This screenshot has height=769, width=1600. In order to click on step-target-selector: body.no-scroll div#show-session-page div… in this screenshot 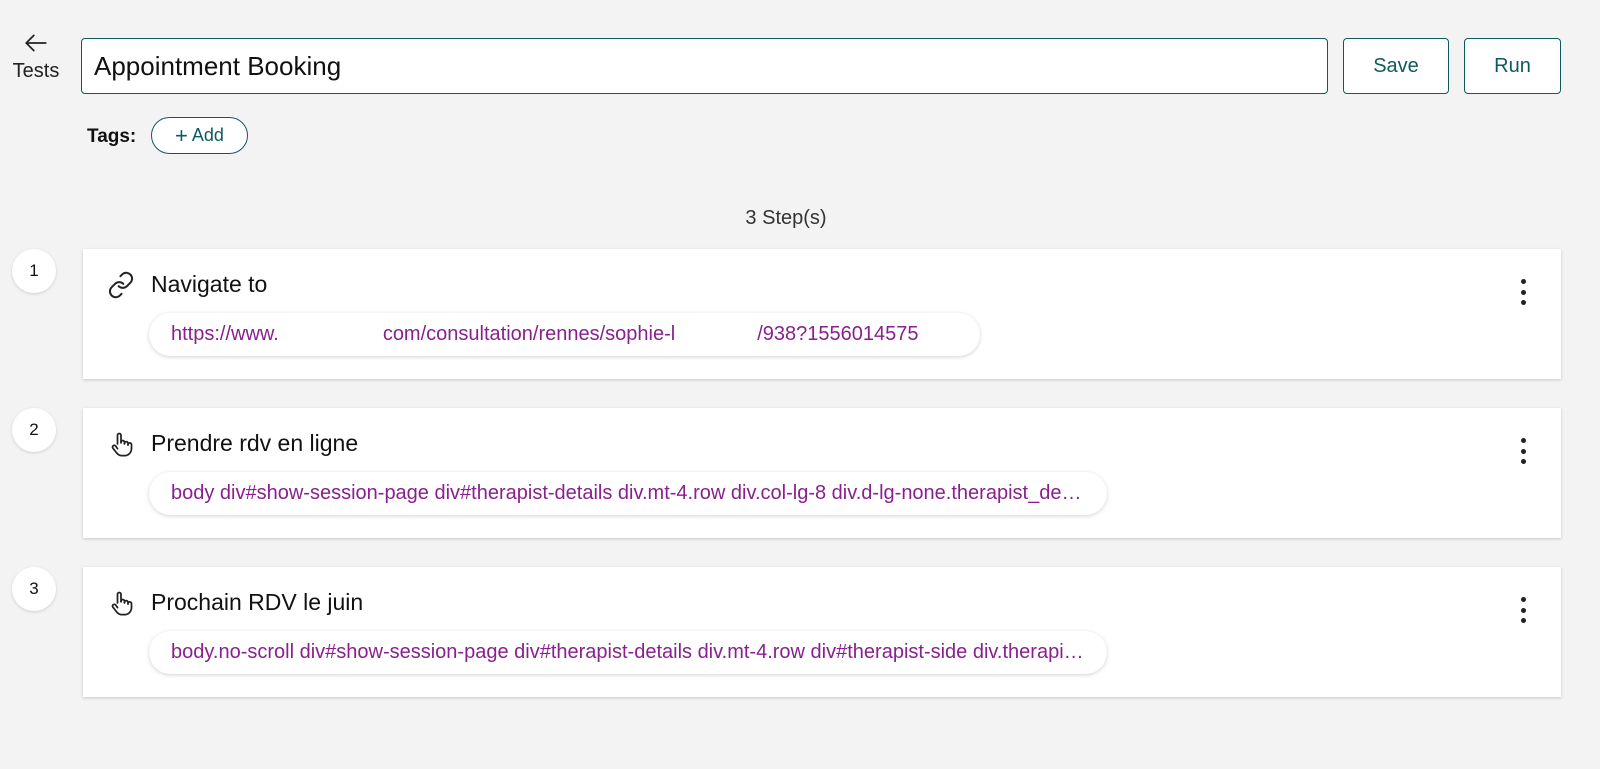, I will do `click(628, 652)`.